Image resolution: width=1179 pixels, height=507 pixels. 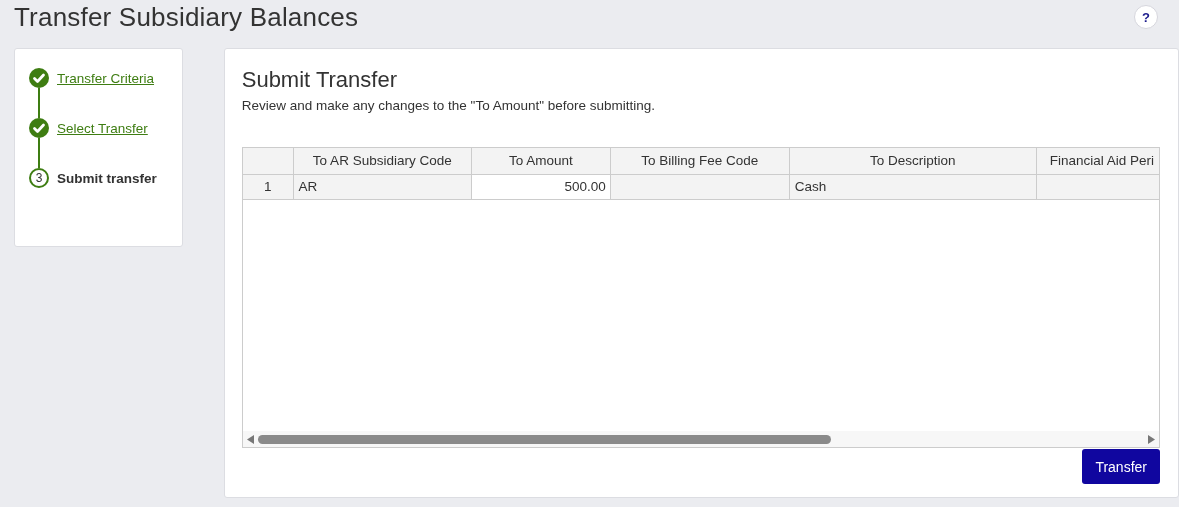 I want to click on transfer-button: Transfer, so click(x=1121, y=466).